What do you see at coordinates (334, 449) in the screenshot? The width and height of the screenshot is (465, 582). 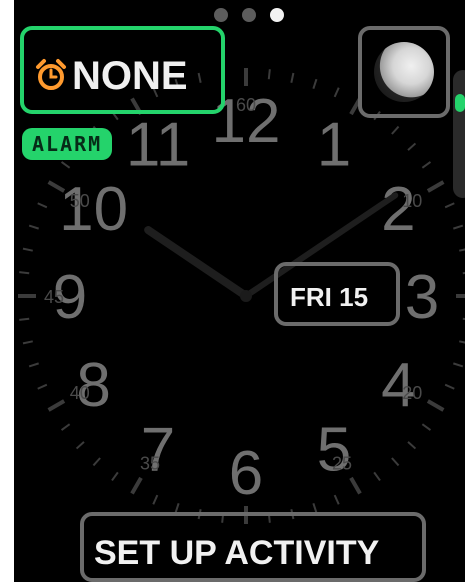 I see `hour-numeral: 5` at bounding box center [334, 449].